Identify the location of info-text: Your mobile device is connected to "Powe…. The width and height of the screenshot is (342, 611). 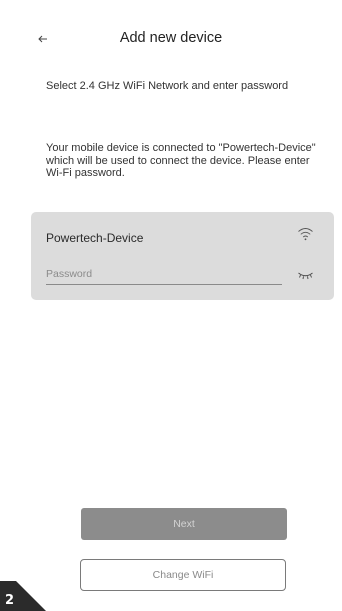
(181, 160).